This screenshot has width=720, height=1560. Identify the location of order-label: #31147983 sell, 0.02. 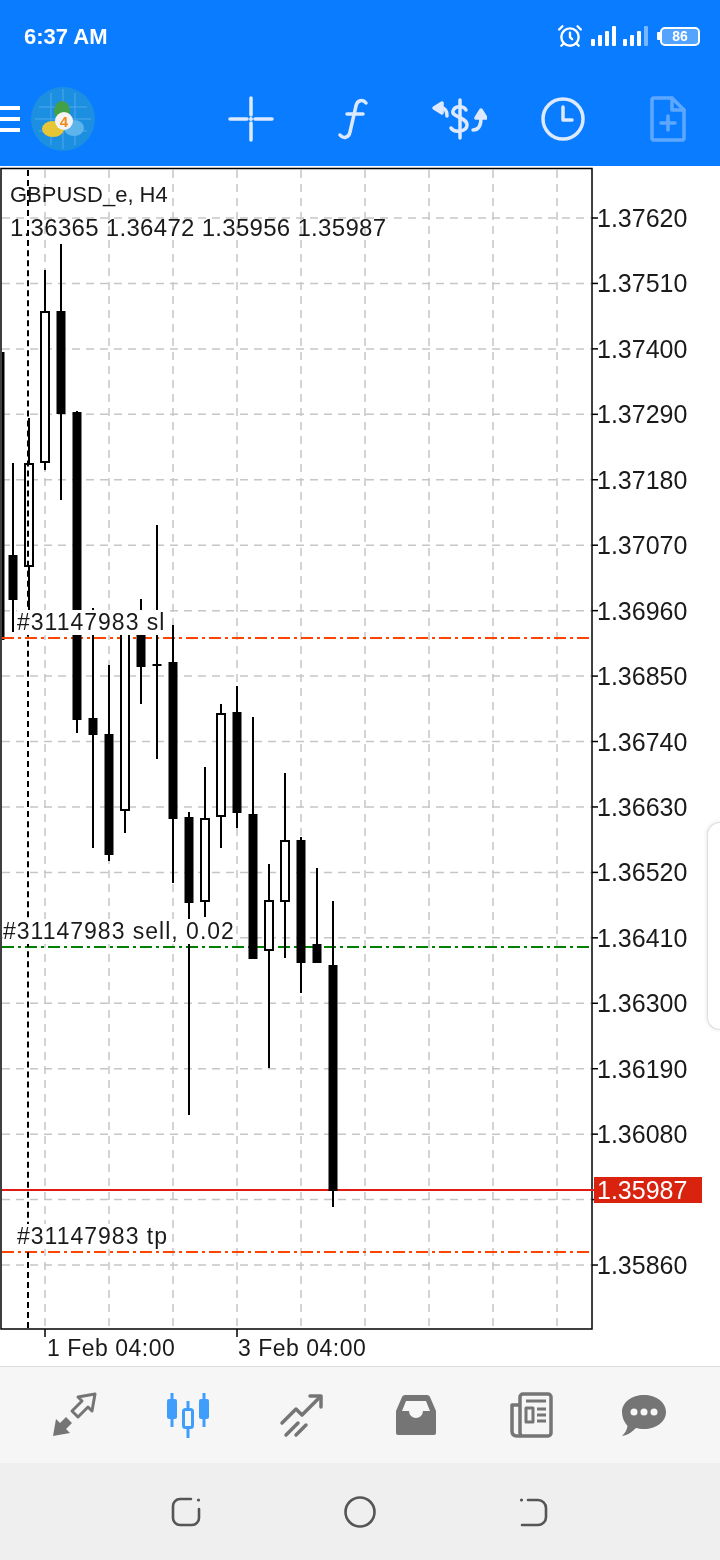
(119, 931).